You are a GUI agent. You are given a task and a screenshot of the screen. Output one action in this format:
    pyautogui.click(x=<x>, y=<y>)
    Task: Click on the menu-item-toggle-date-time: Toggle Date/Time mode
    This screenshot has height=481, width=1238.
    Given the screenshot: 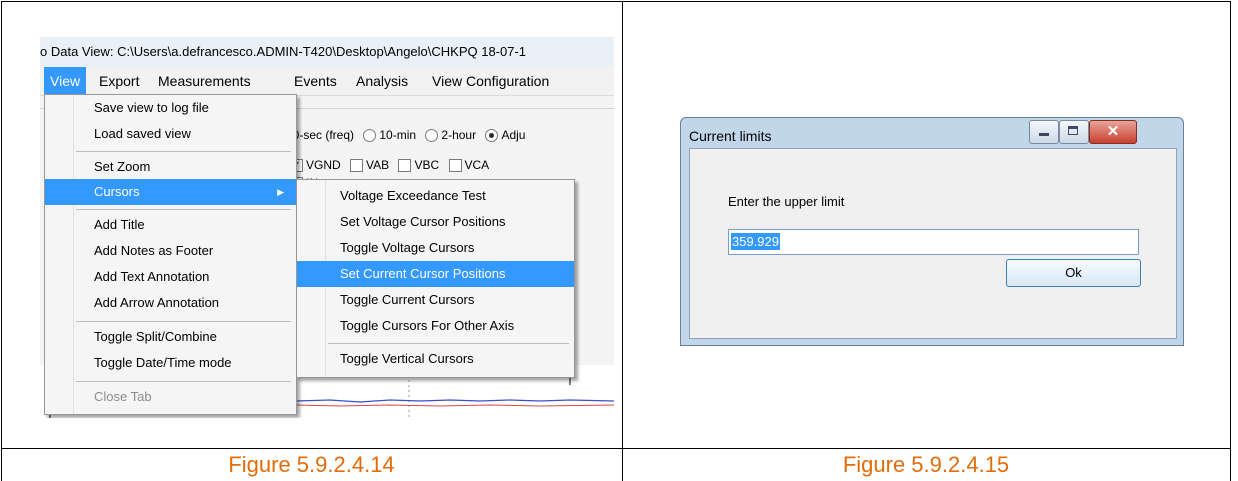 What is the action you would take?
    pyautogui.click(x=170, y=363)
    